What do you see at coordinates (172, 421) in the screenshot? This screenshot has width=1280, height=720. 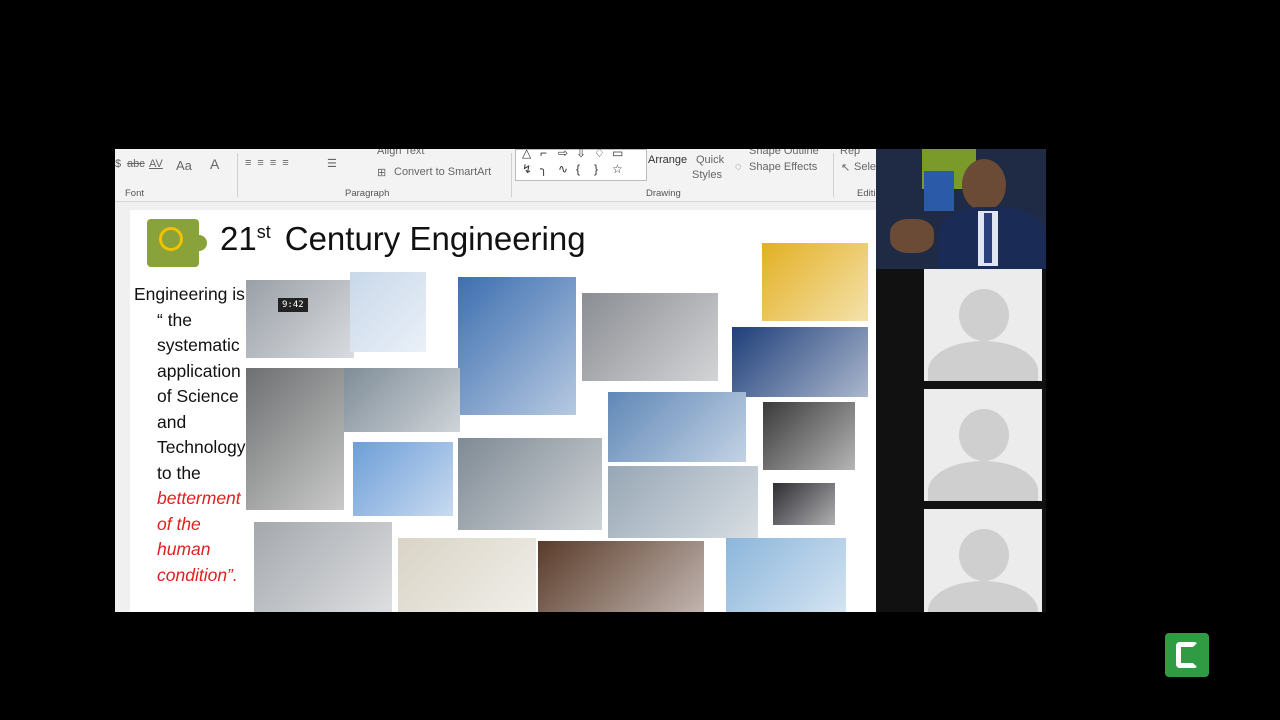 I see `definition-line: and` at bounding box center [172, 421].